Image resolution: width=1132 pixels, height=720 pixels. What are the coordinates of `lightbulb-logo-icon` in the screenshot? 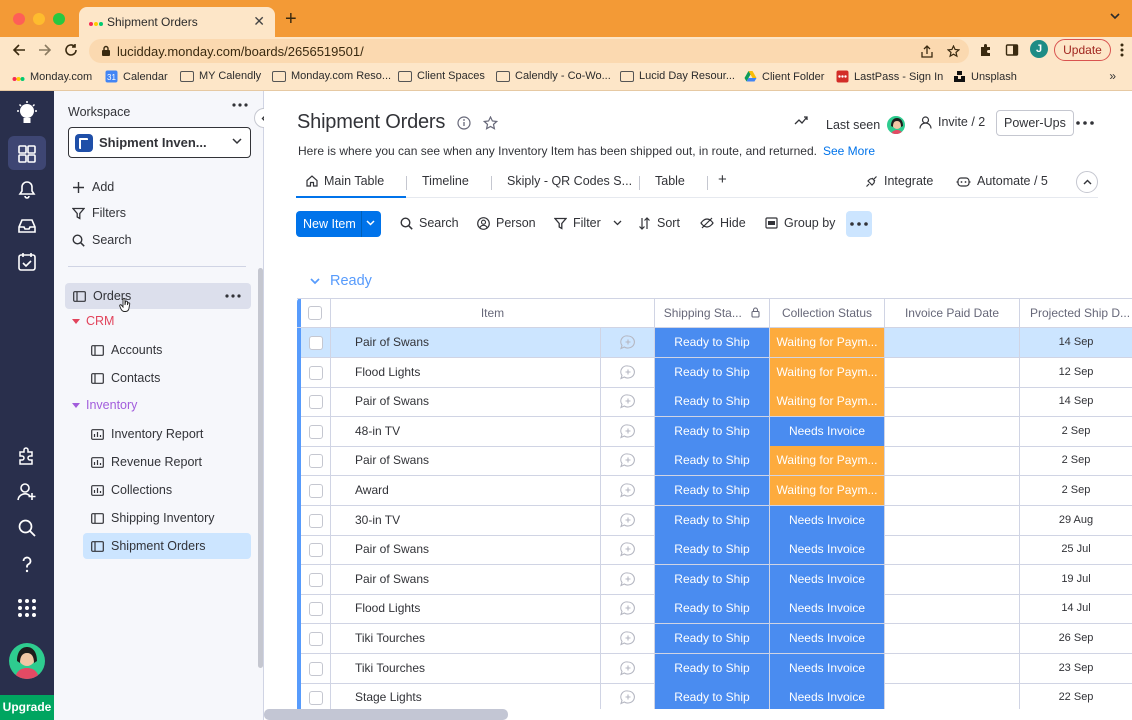 It's located at (27, 114).